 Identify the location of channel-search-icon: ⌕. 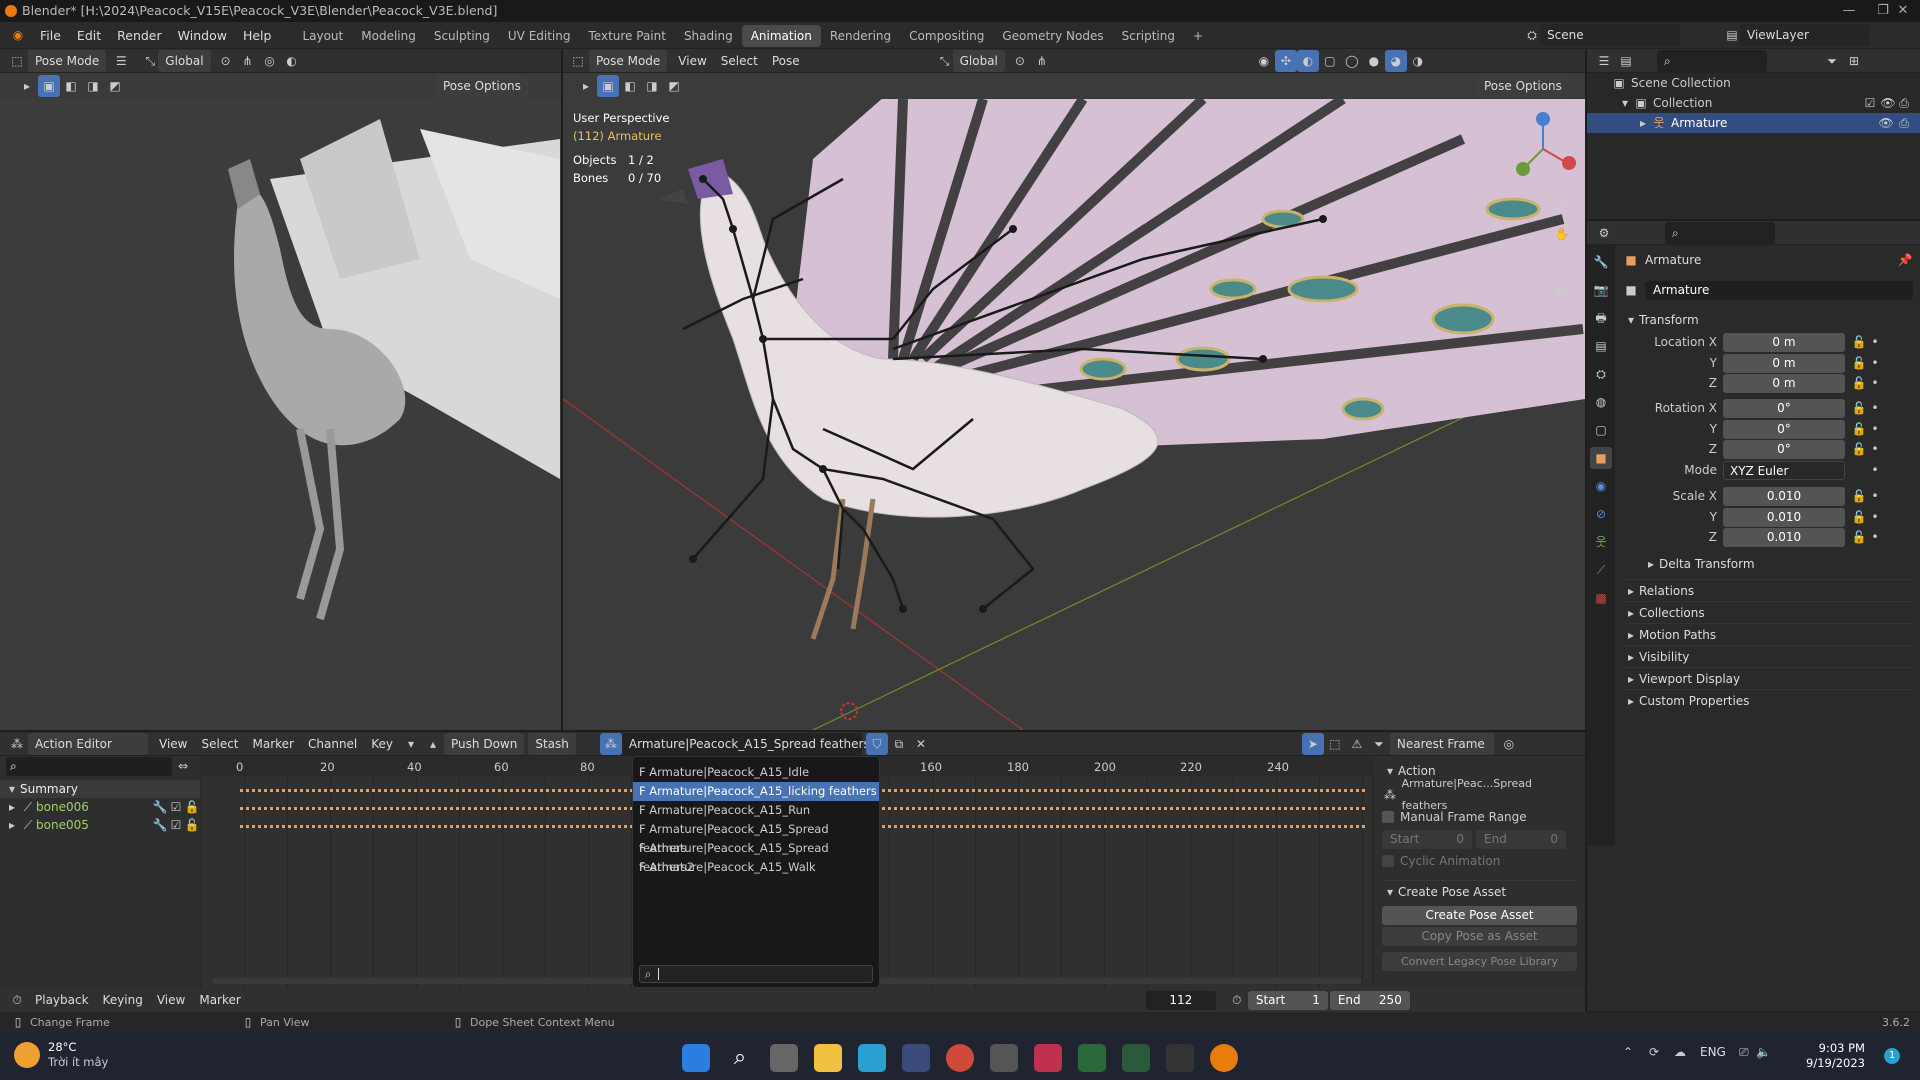
(89, 766).